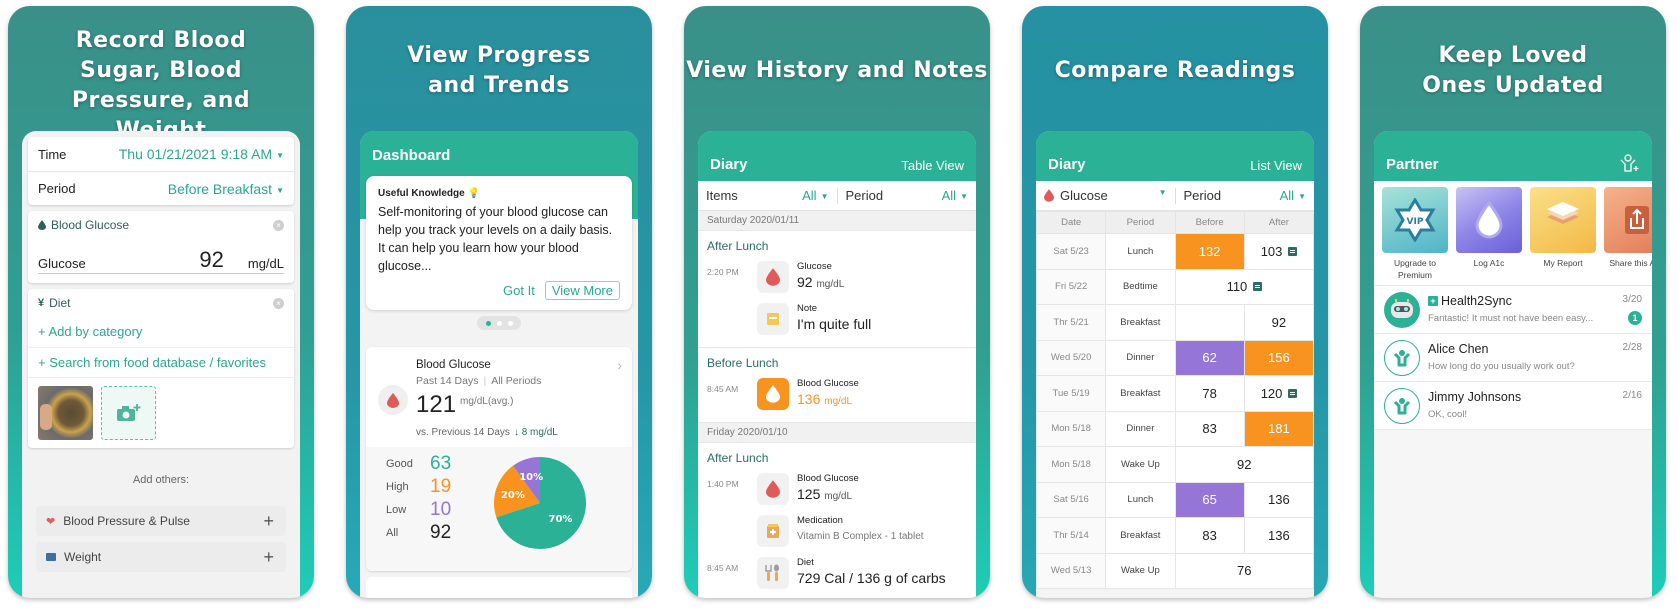 This screenshot has width=1678, height=610. What do you see at coordinates (453, 365) in the screenshot?
I see `summary-title: Blood Glucose` at bounding box center [453, 365].